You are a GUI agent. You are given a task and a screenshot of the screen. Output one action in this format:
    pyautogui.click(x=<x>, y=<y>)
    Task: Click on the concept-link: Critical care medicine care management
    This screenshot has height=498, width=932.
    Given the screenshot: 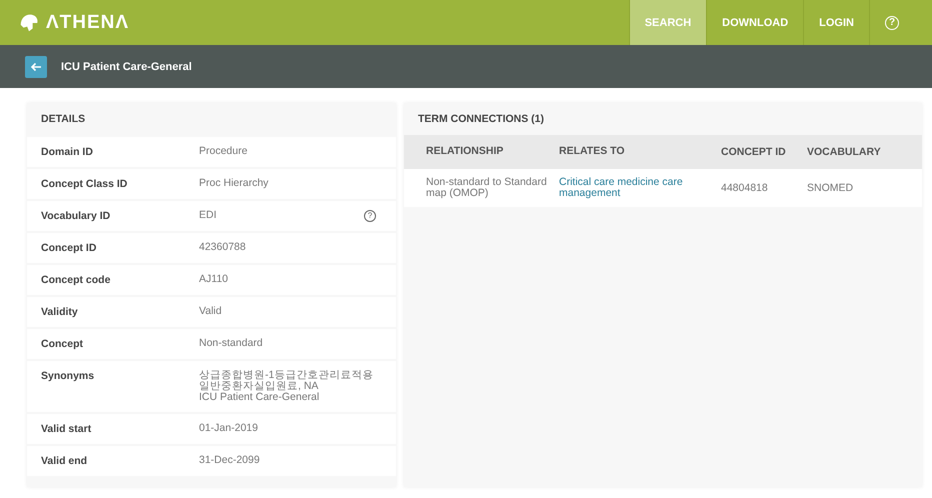 What is the action you would take?
    pyautogui.click(x=639, y=188)
    